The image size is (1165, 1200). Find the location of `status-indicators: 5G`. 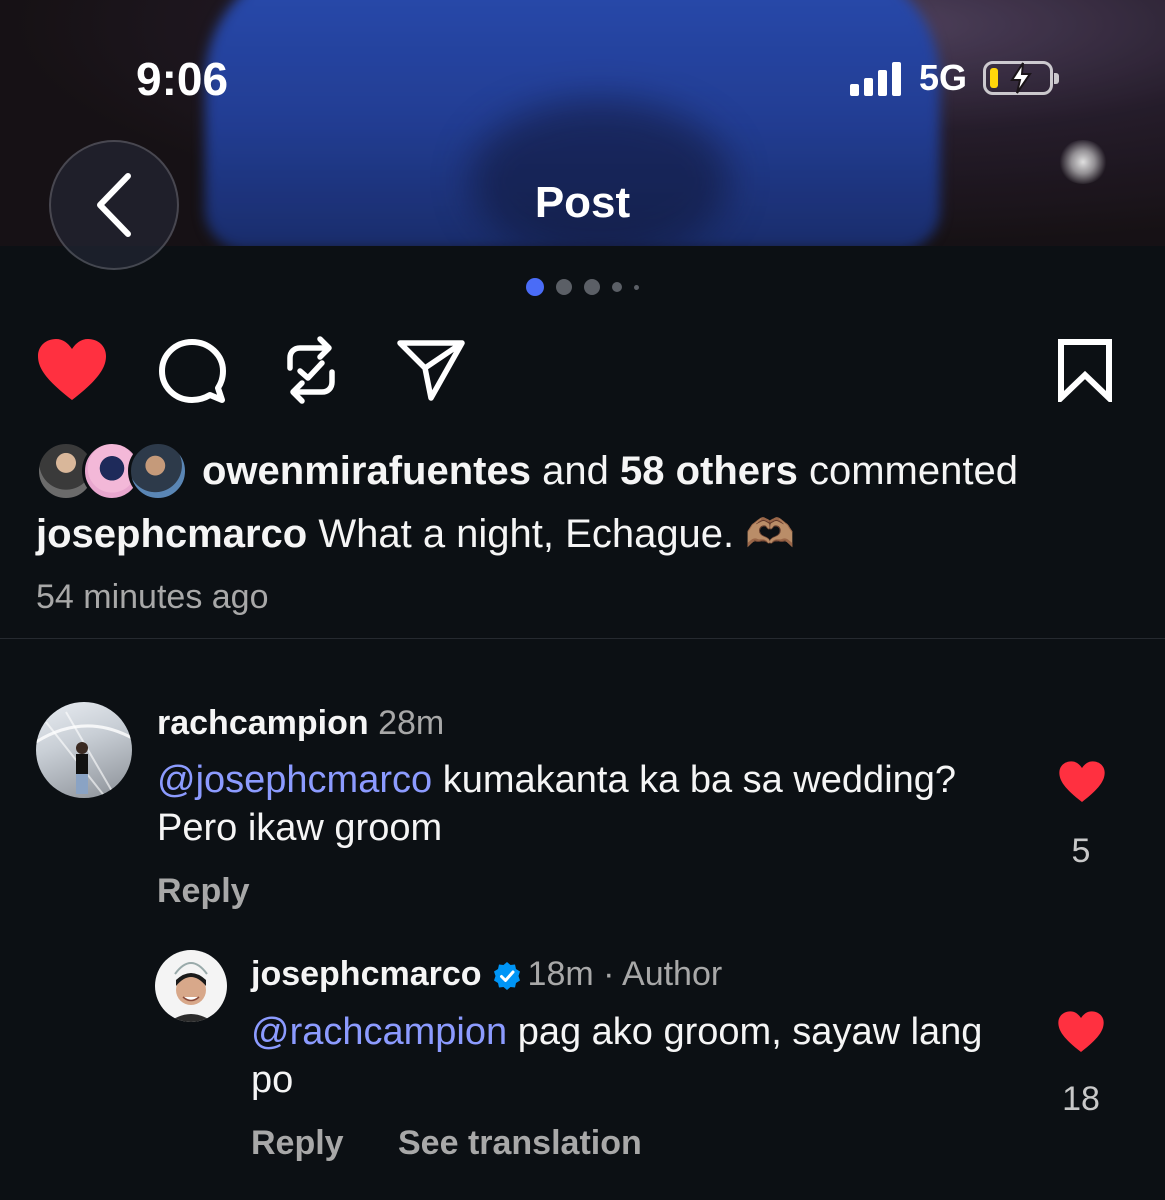

status-indicators: 5G is located at coordinates (955, 77).